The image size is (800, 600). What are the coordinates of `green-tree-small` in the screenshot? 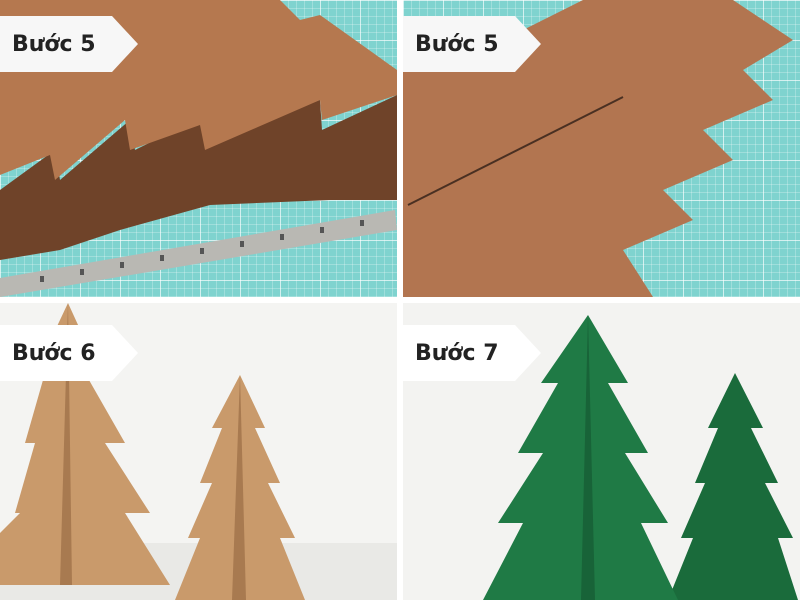 It's located at (733, 486).